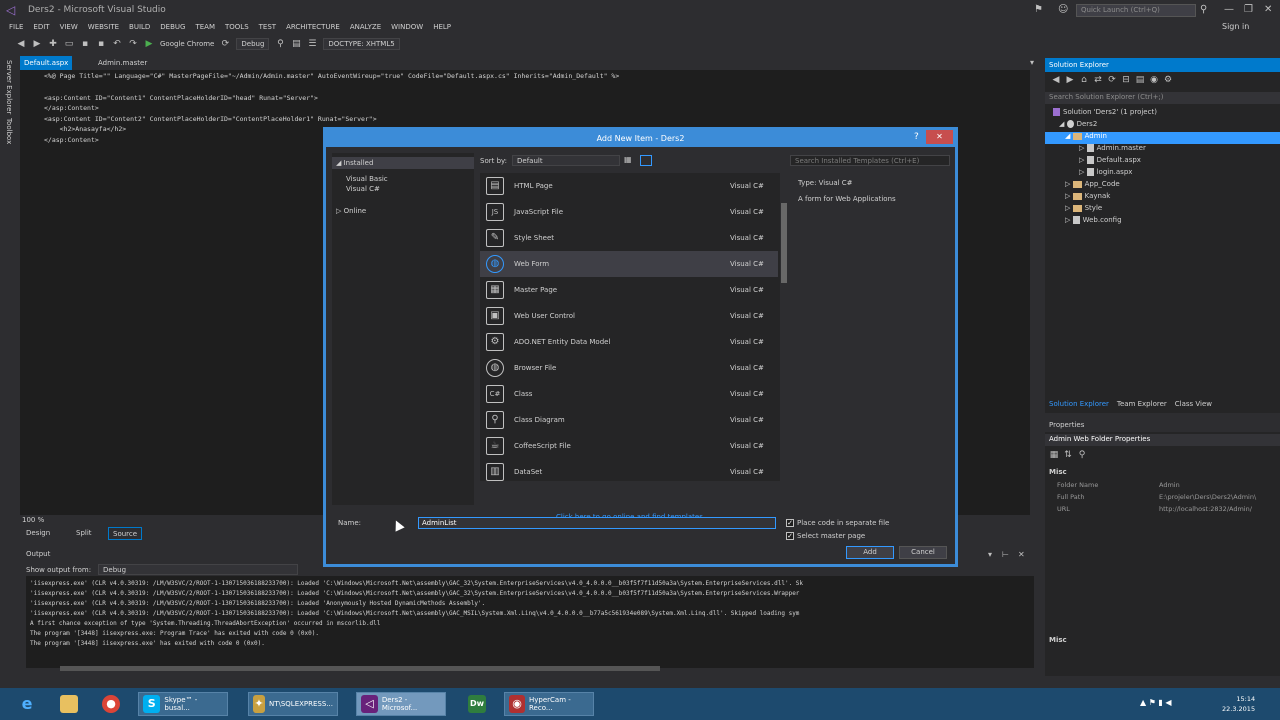  I want to click on tab-dropdown-icon: ▾, so click(1032, 62).